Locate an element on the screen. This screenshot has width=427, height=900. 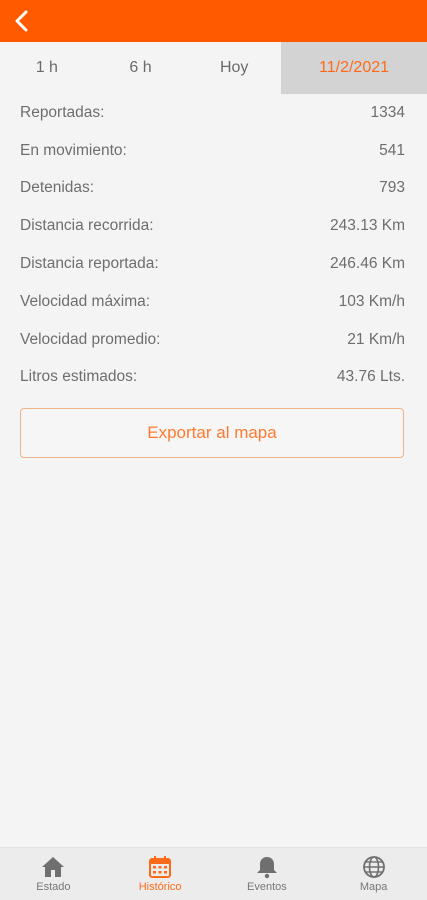
stat-label: Reportadas: is located at coordinates (62, 112).